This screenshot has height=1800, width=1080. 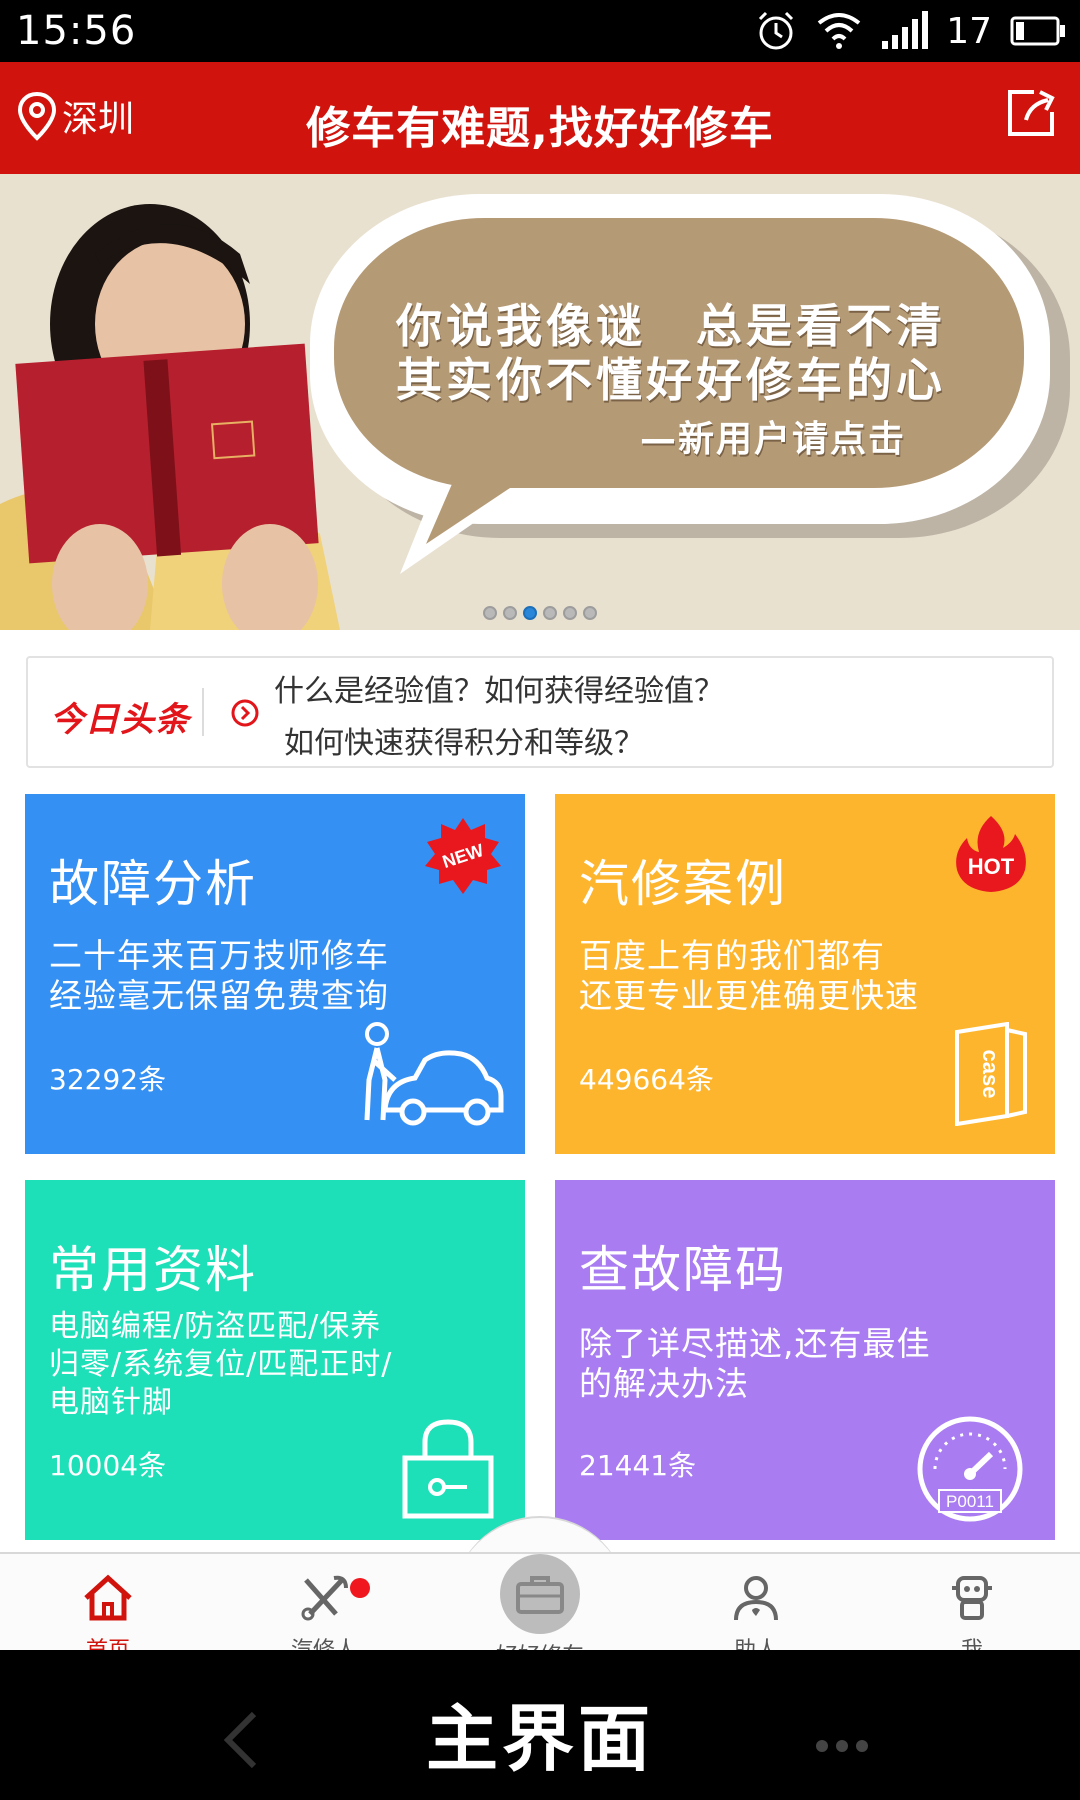 What do you see at coordinates (76, 31) in the screenshot?
I see `status-time: 15:56` at bounding box center [76, 31].